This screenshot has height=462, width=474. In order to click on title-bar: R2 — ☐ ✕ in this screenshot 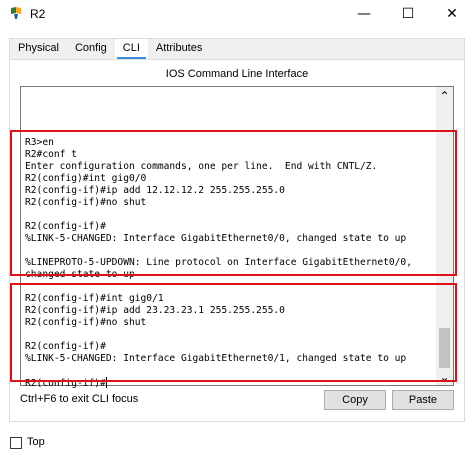, I will do `click(237, 14)`.